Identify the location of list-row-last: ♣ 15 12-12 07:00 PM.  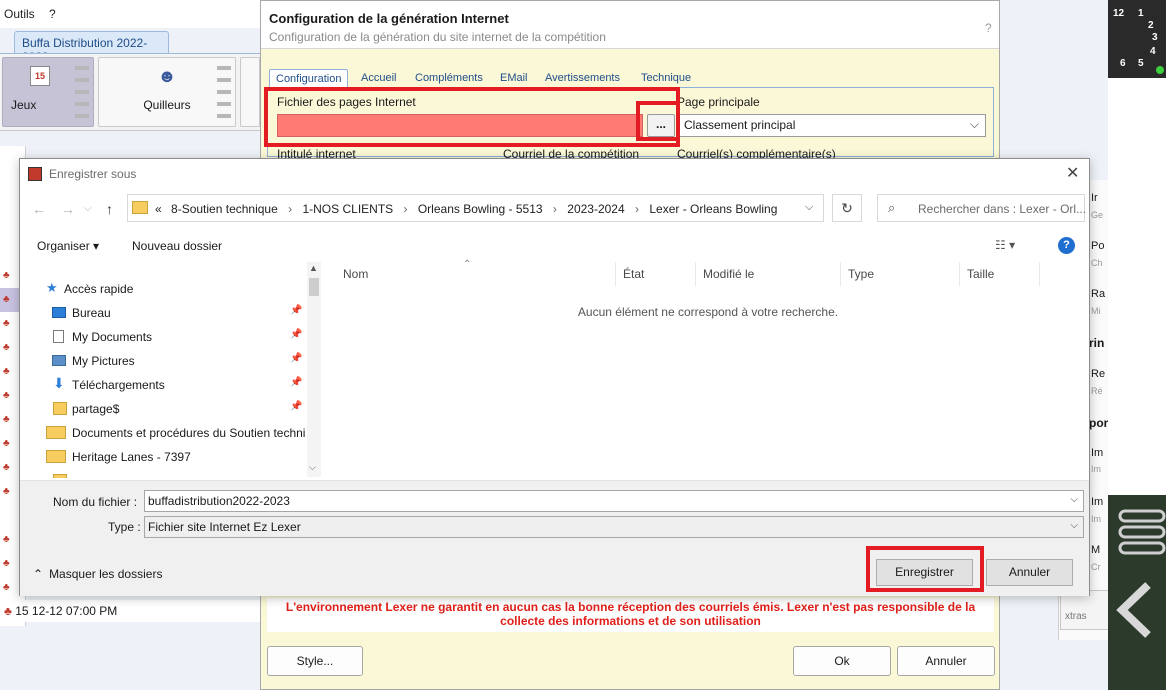
(130, 611).